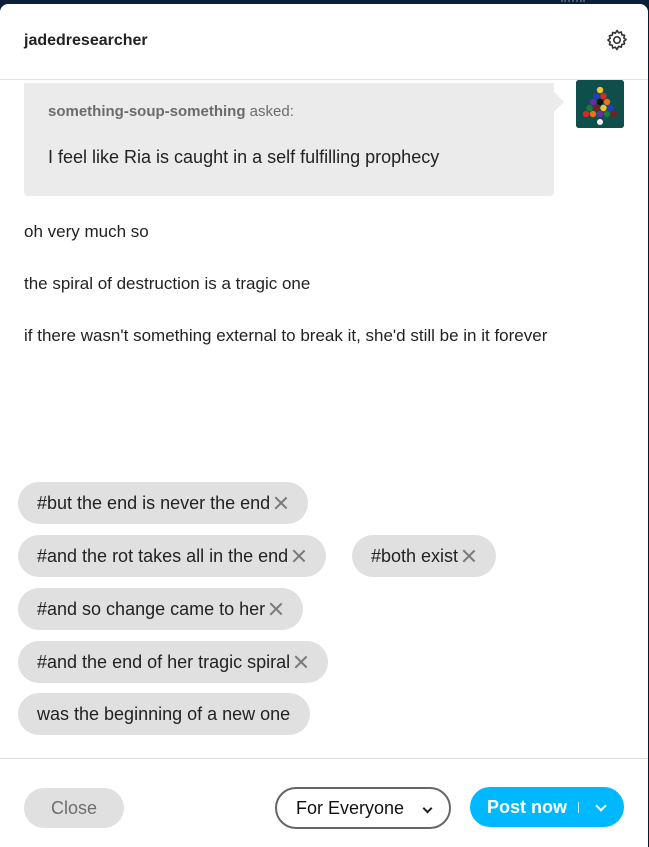  I want to click on tag-input-pending: was the beginning of a new one, so click(164, 714).